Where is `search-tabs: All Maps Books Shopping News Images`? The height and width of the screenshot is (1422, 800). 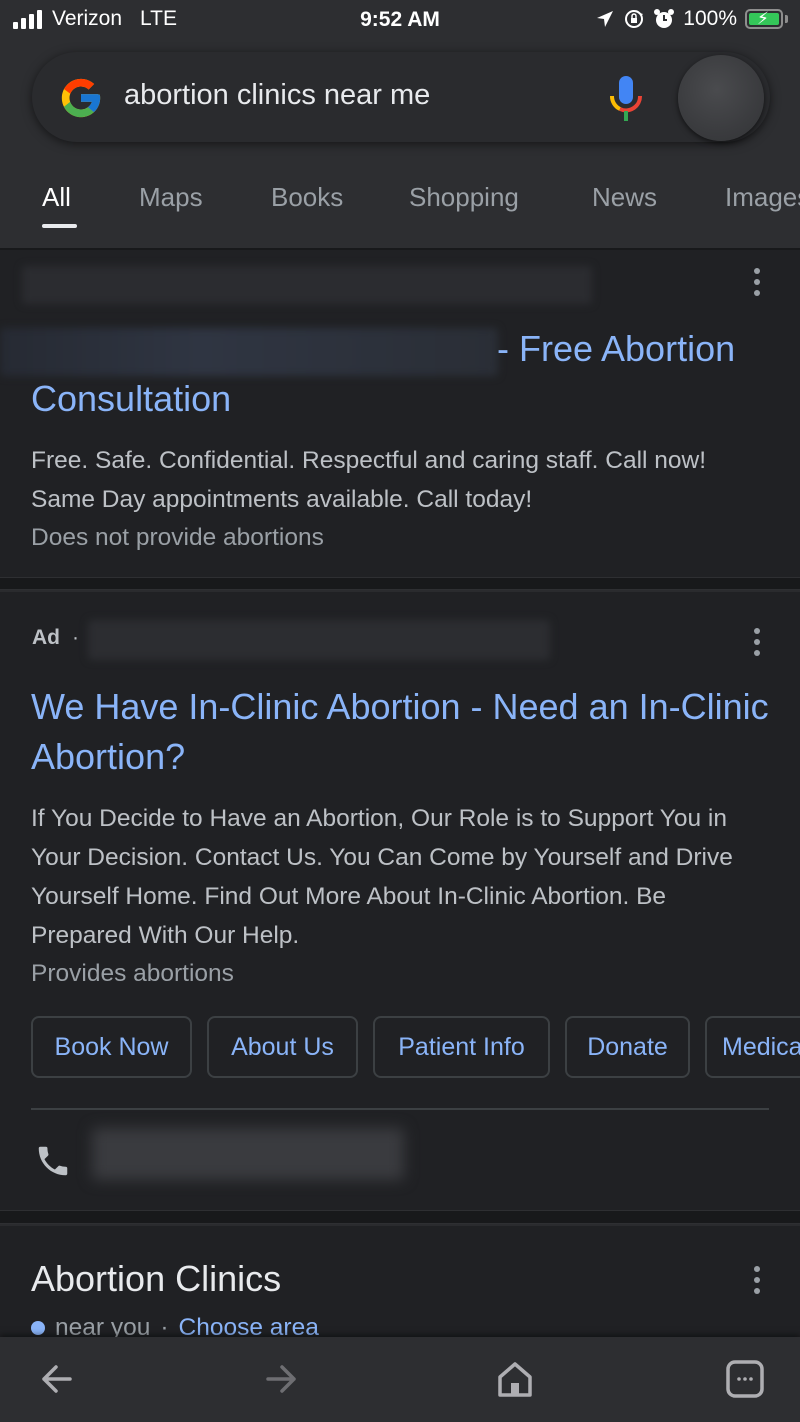
search-tabs: All Maps Books Shopping News Images is located at coordinates (400, 208).